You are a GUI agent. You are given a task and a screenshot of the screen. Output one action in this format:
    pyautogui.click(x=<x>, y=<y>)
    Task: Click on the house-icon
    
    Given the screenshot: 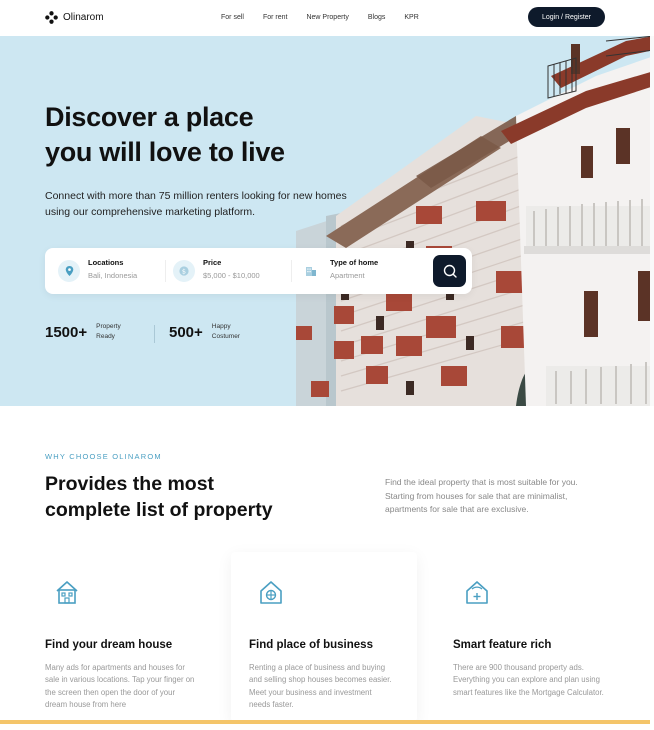 What is the action you would take?
    pyautogui.click(x=67, y=592)
    